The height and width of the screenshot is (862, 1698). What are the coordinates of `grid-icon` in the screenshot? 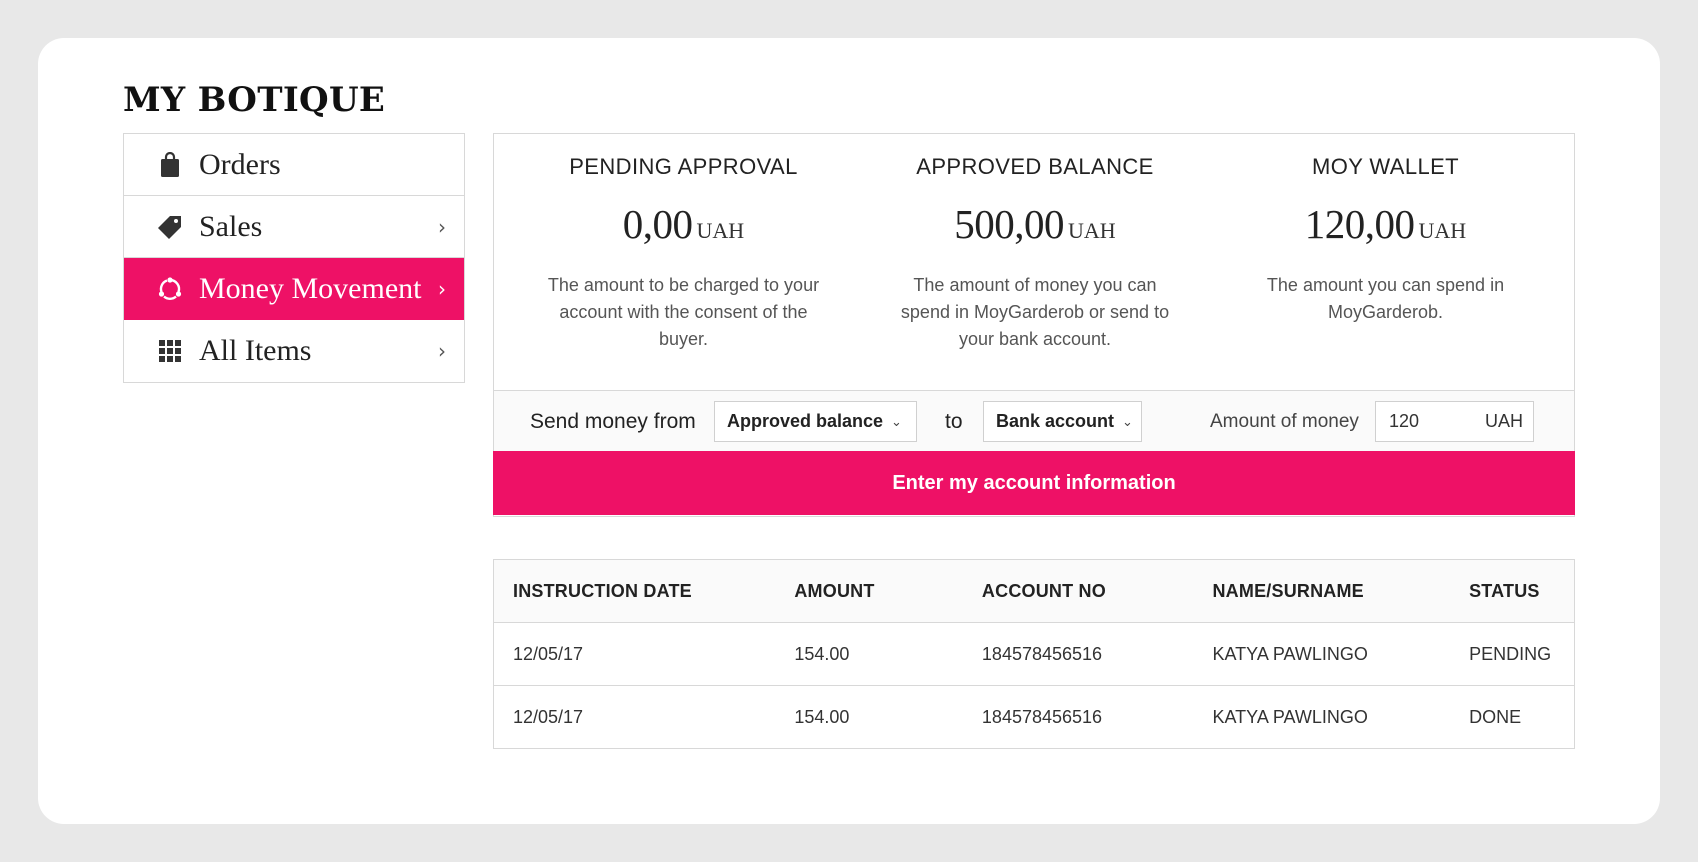 It's located at (170, 351).